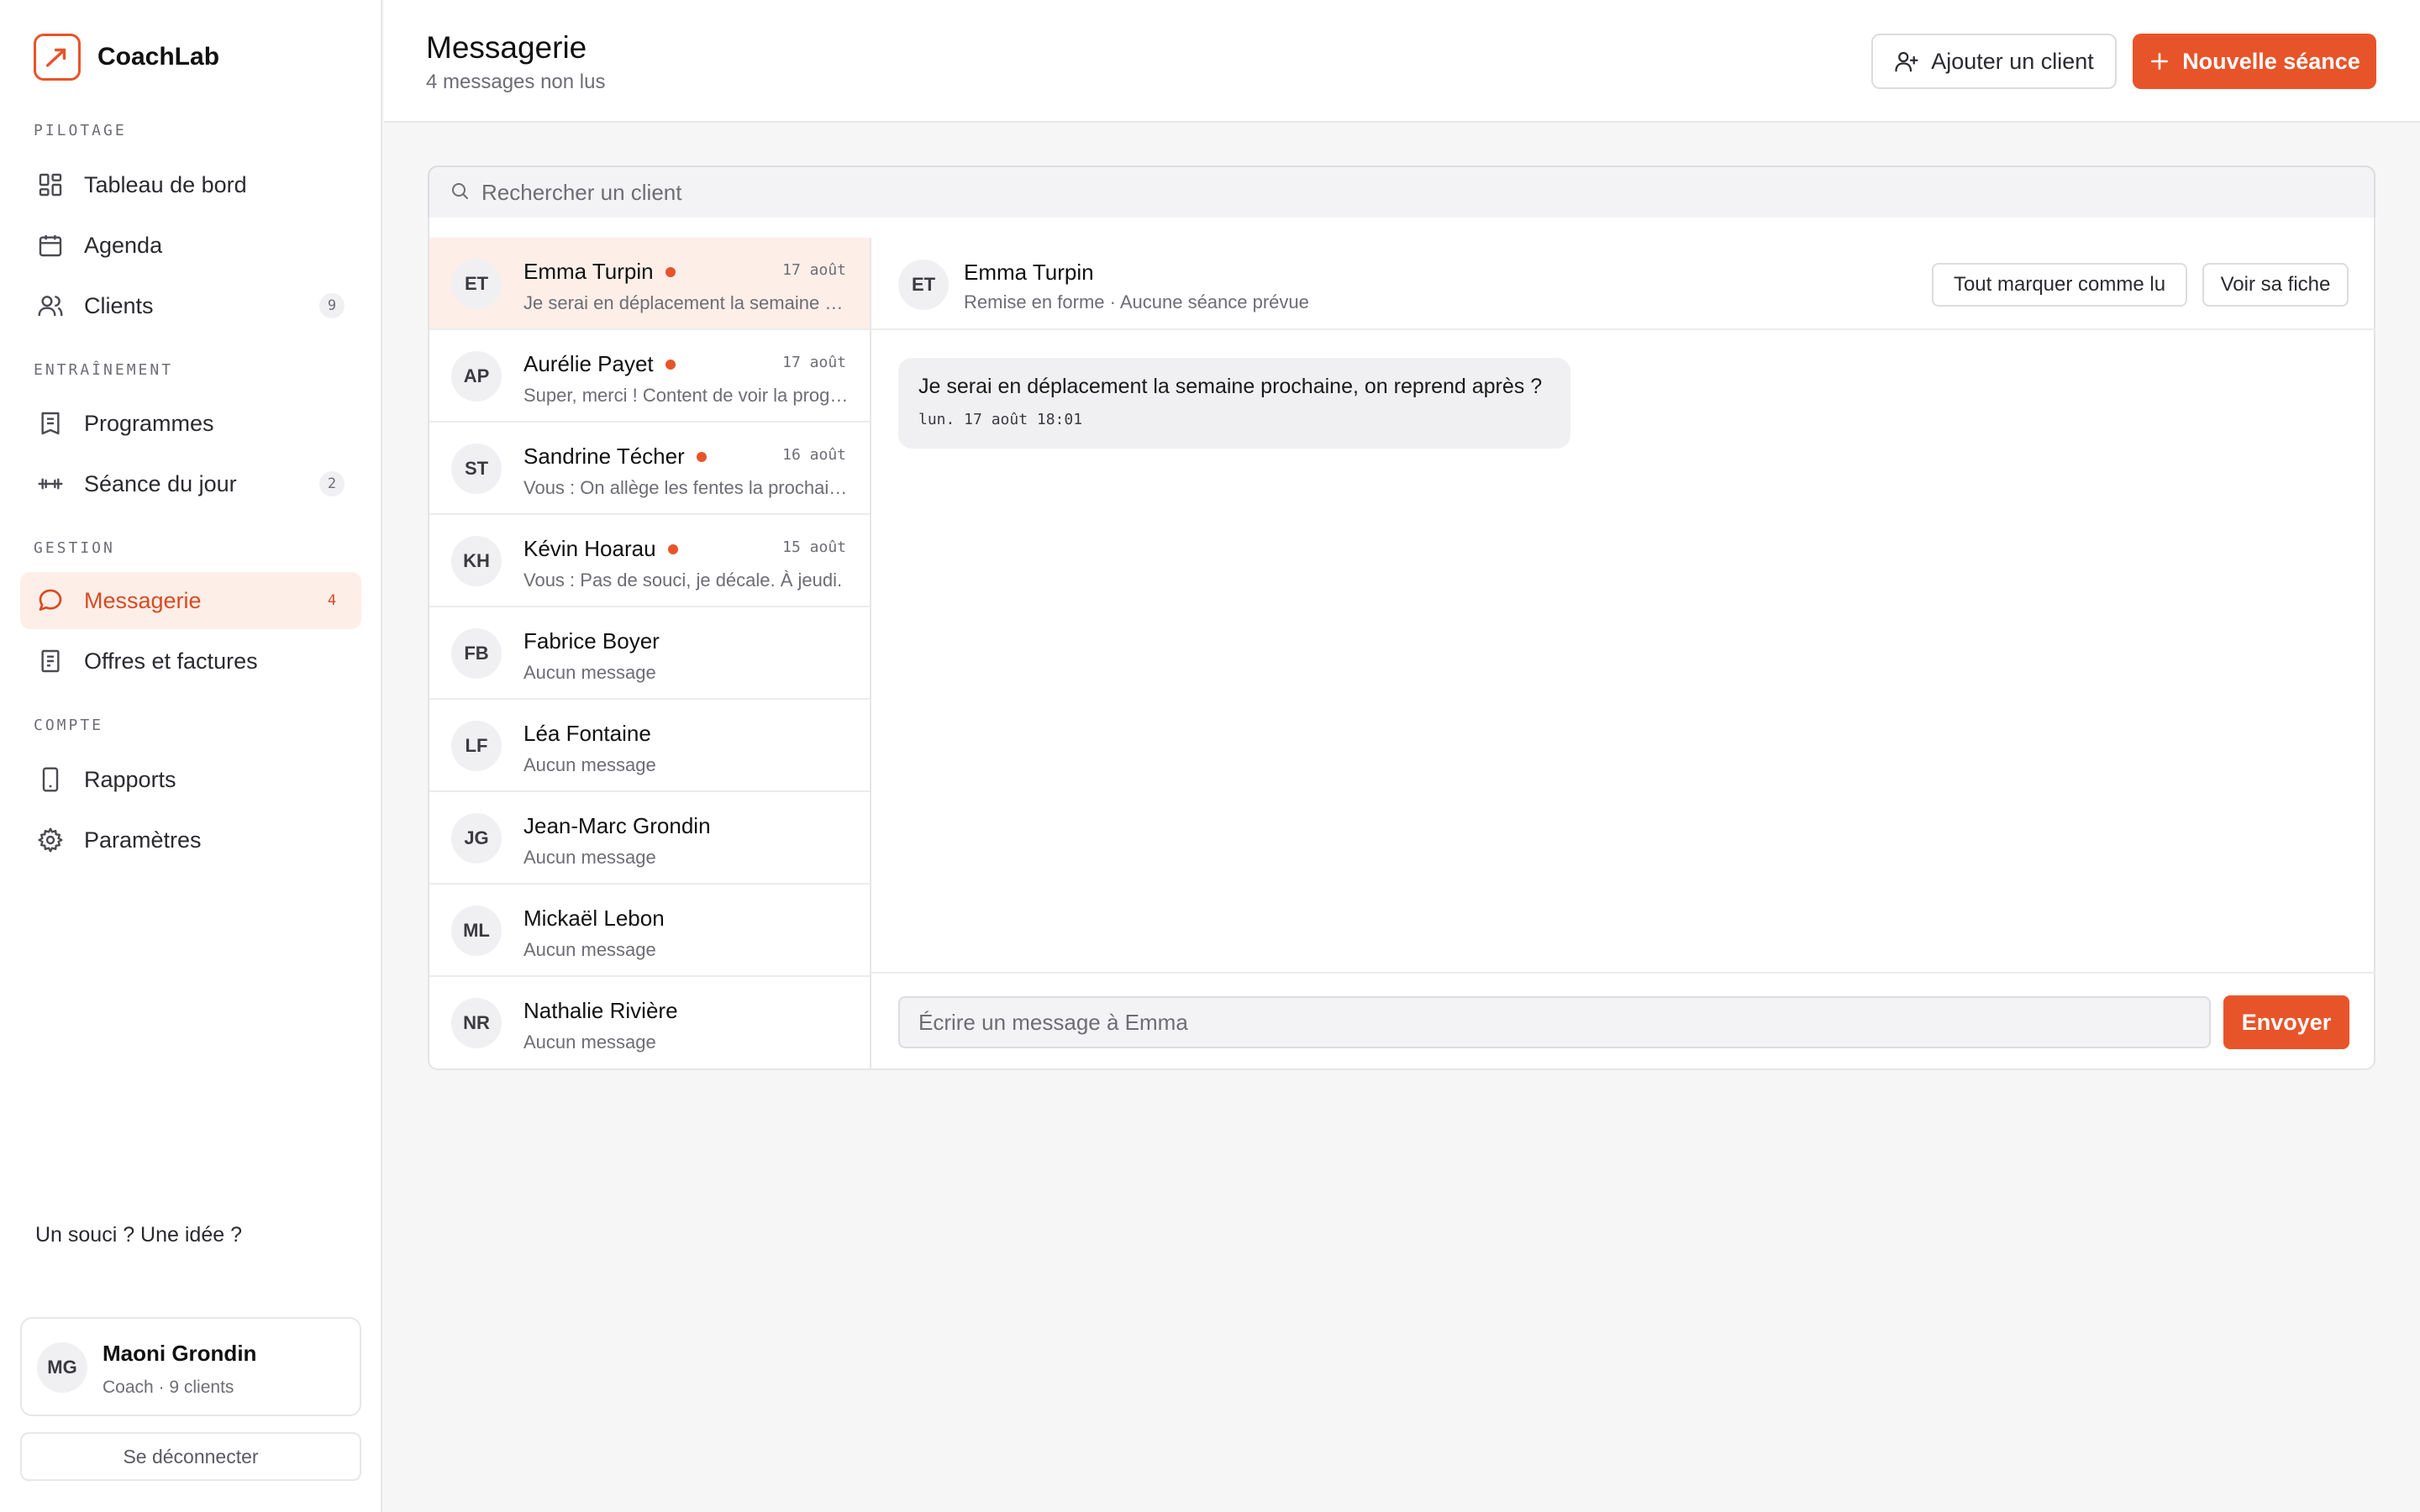 Image resolution: width=2420 pixels, height=1512 pixels. I want to click on avatar: LF, so click(477, 746).